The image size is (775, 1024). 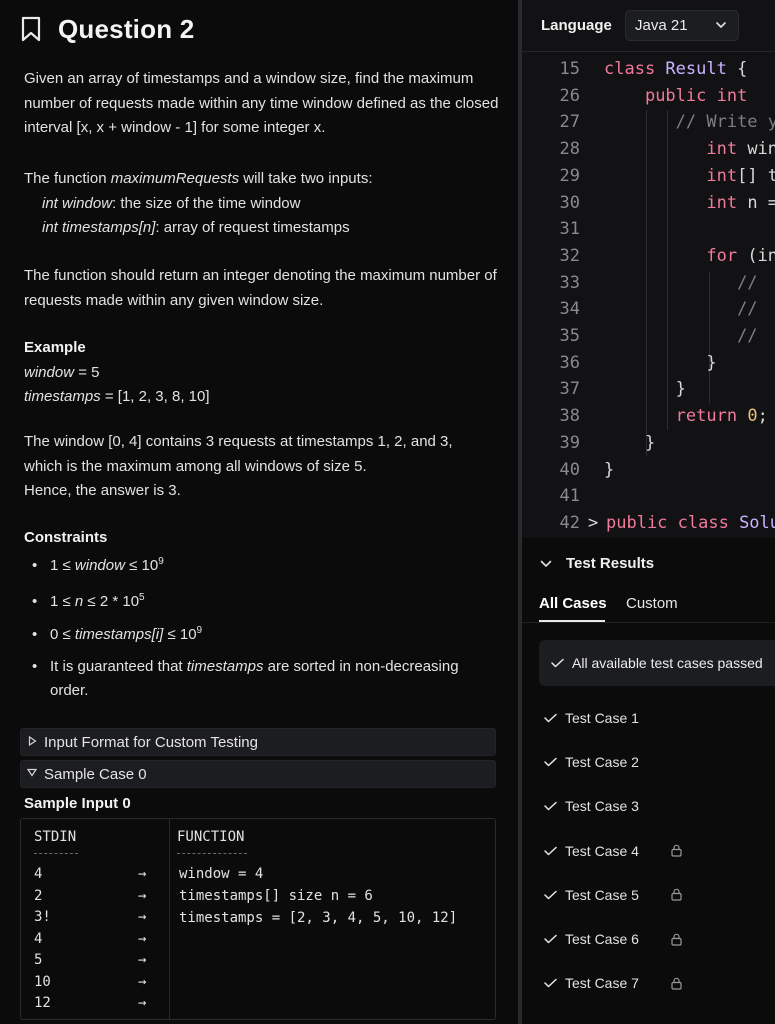 I want to click on page-title: Question 2, so click(x=126, y=28).